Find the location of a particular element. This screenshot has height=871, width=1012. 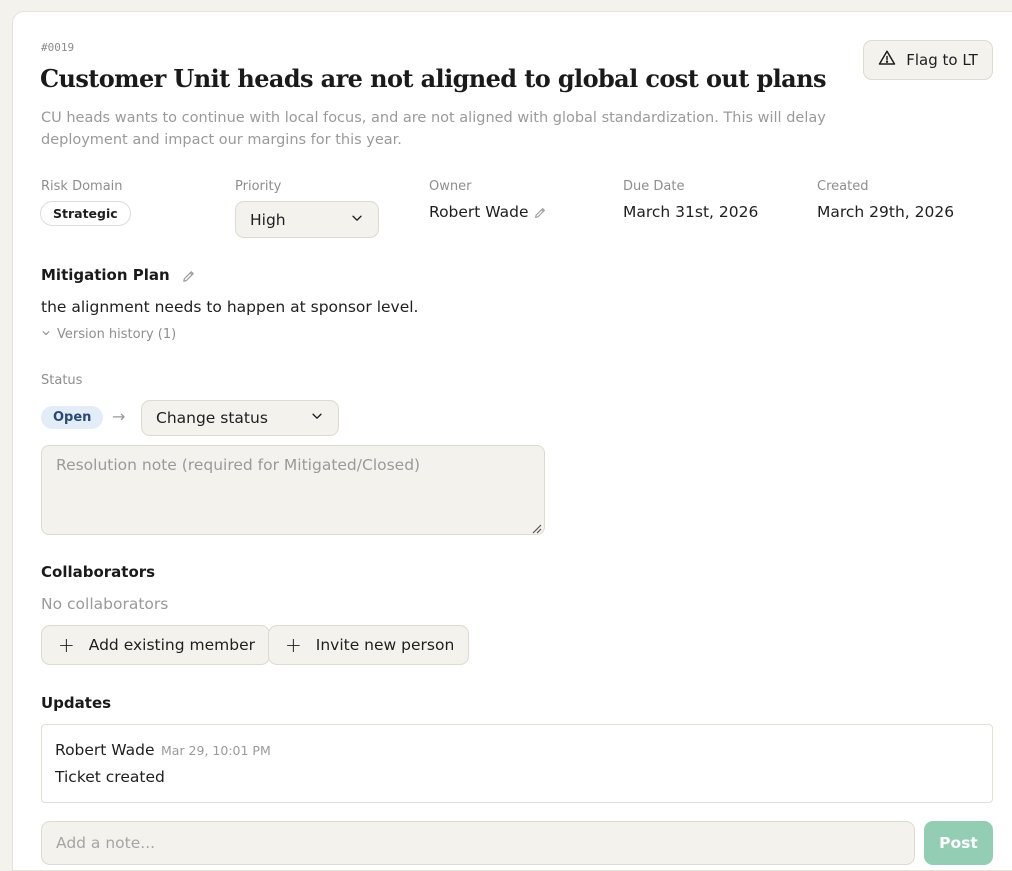

owner-field: Robert Wade is located at coordinates (488, 212).